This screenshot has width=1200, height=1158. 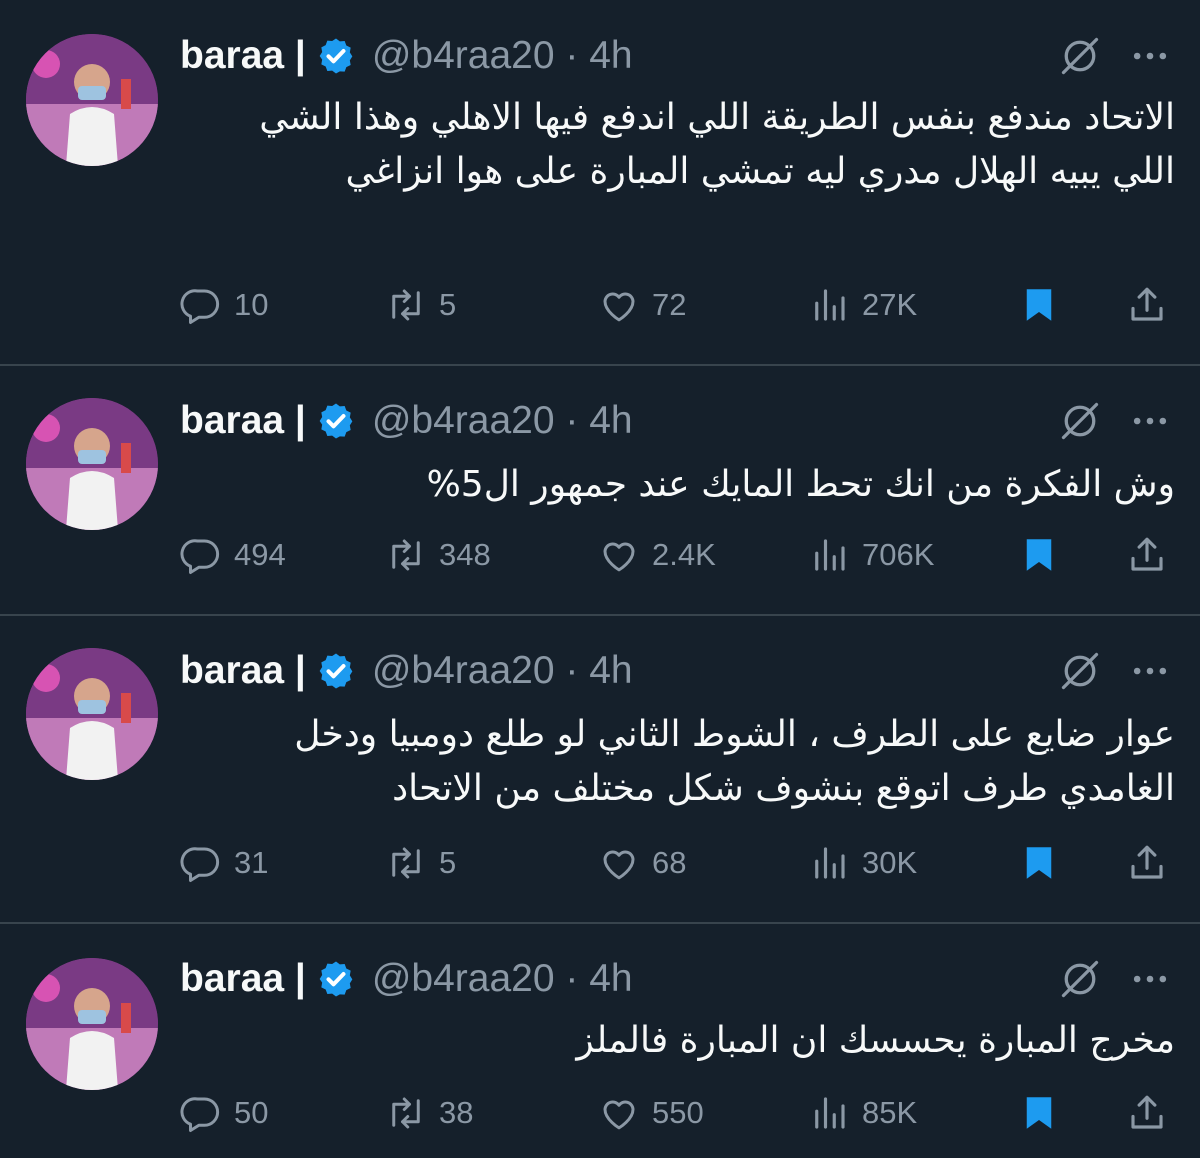 I want to click on like-button: 2.4K, so click(x=657, y=555).